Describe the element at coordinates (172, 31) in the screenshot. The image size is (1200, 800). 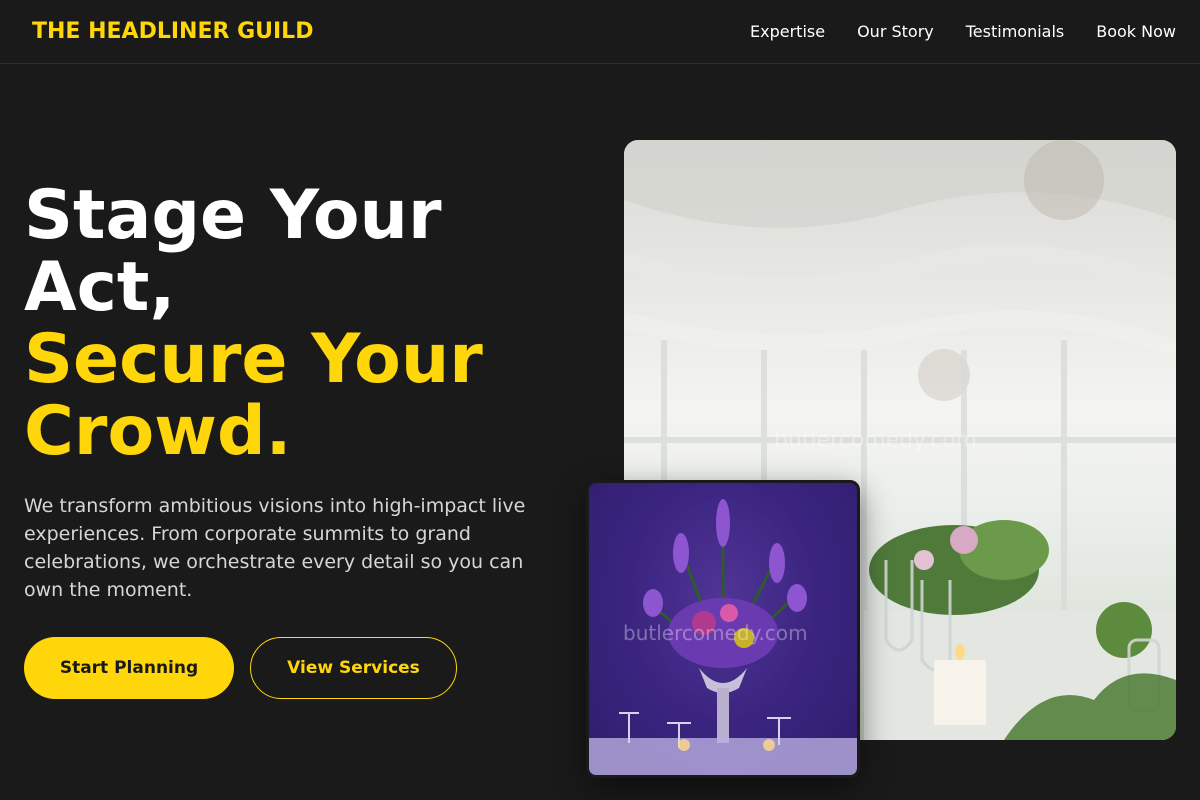
I see `brand-logo: THE HEADLINER GUILD` at that location.